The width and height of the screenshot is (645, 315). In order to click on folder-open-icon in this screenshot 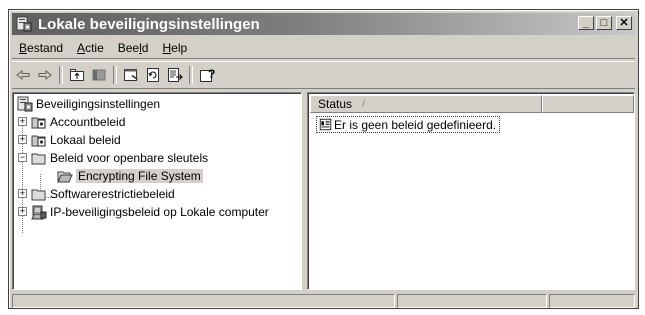, I will do `click(65, 177)`.